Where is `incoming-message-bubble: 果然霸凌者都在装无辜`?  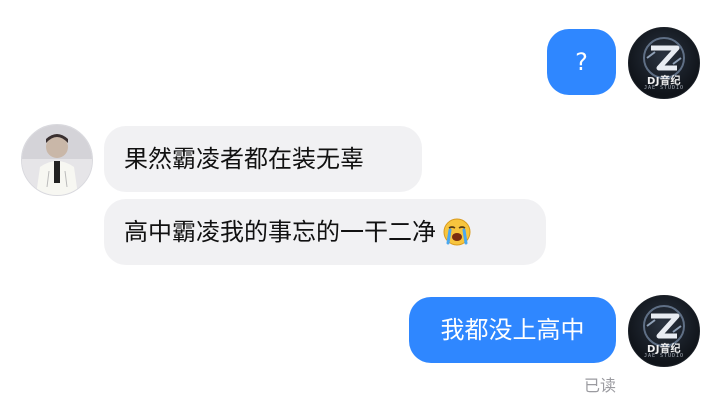 incoming-message-bubble: 果然霸凌者都在装无辜 is located at coordinates (263, 159).